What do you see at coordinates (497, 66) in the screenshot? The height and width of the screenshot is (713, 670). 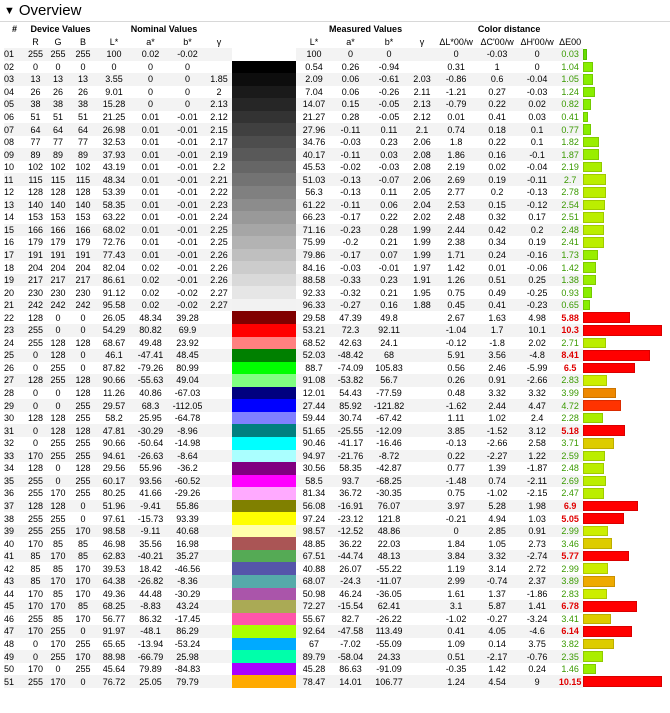 I see `table-cell: 1` at bounding box center [497, 66].